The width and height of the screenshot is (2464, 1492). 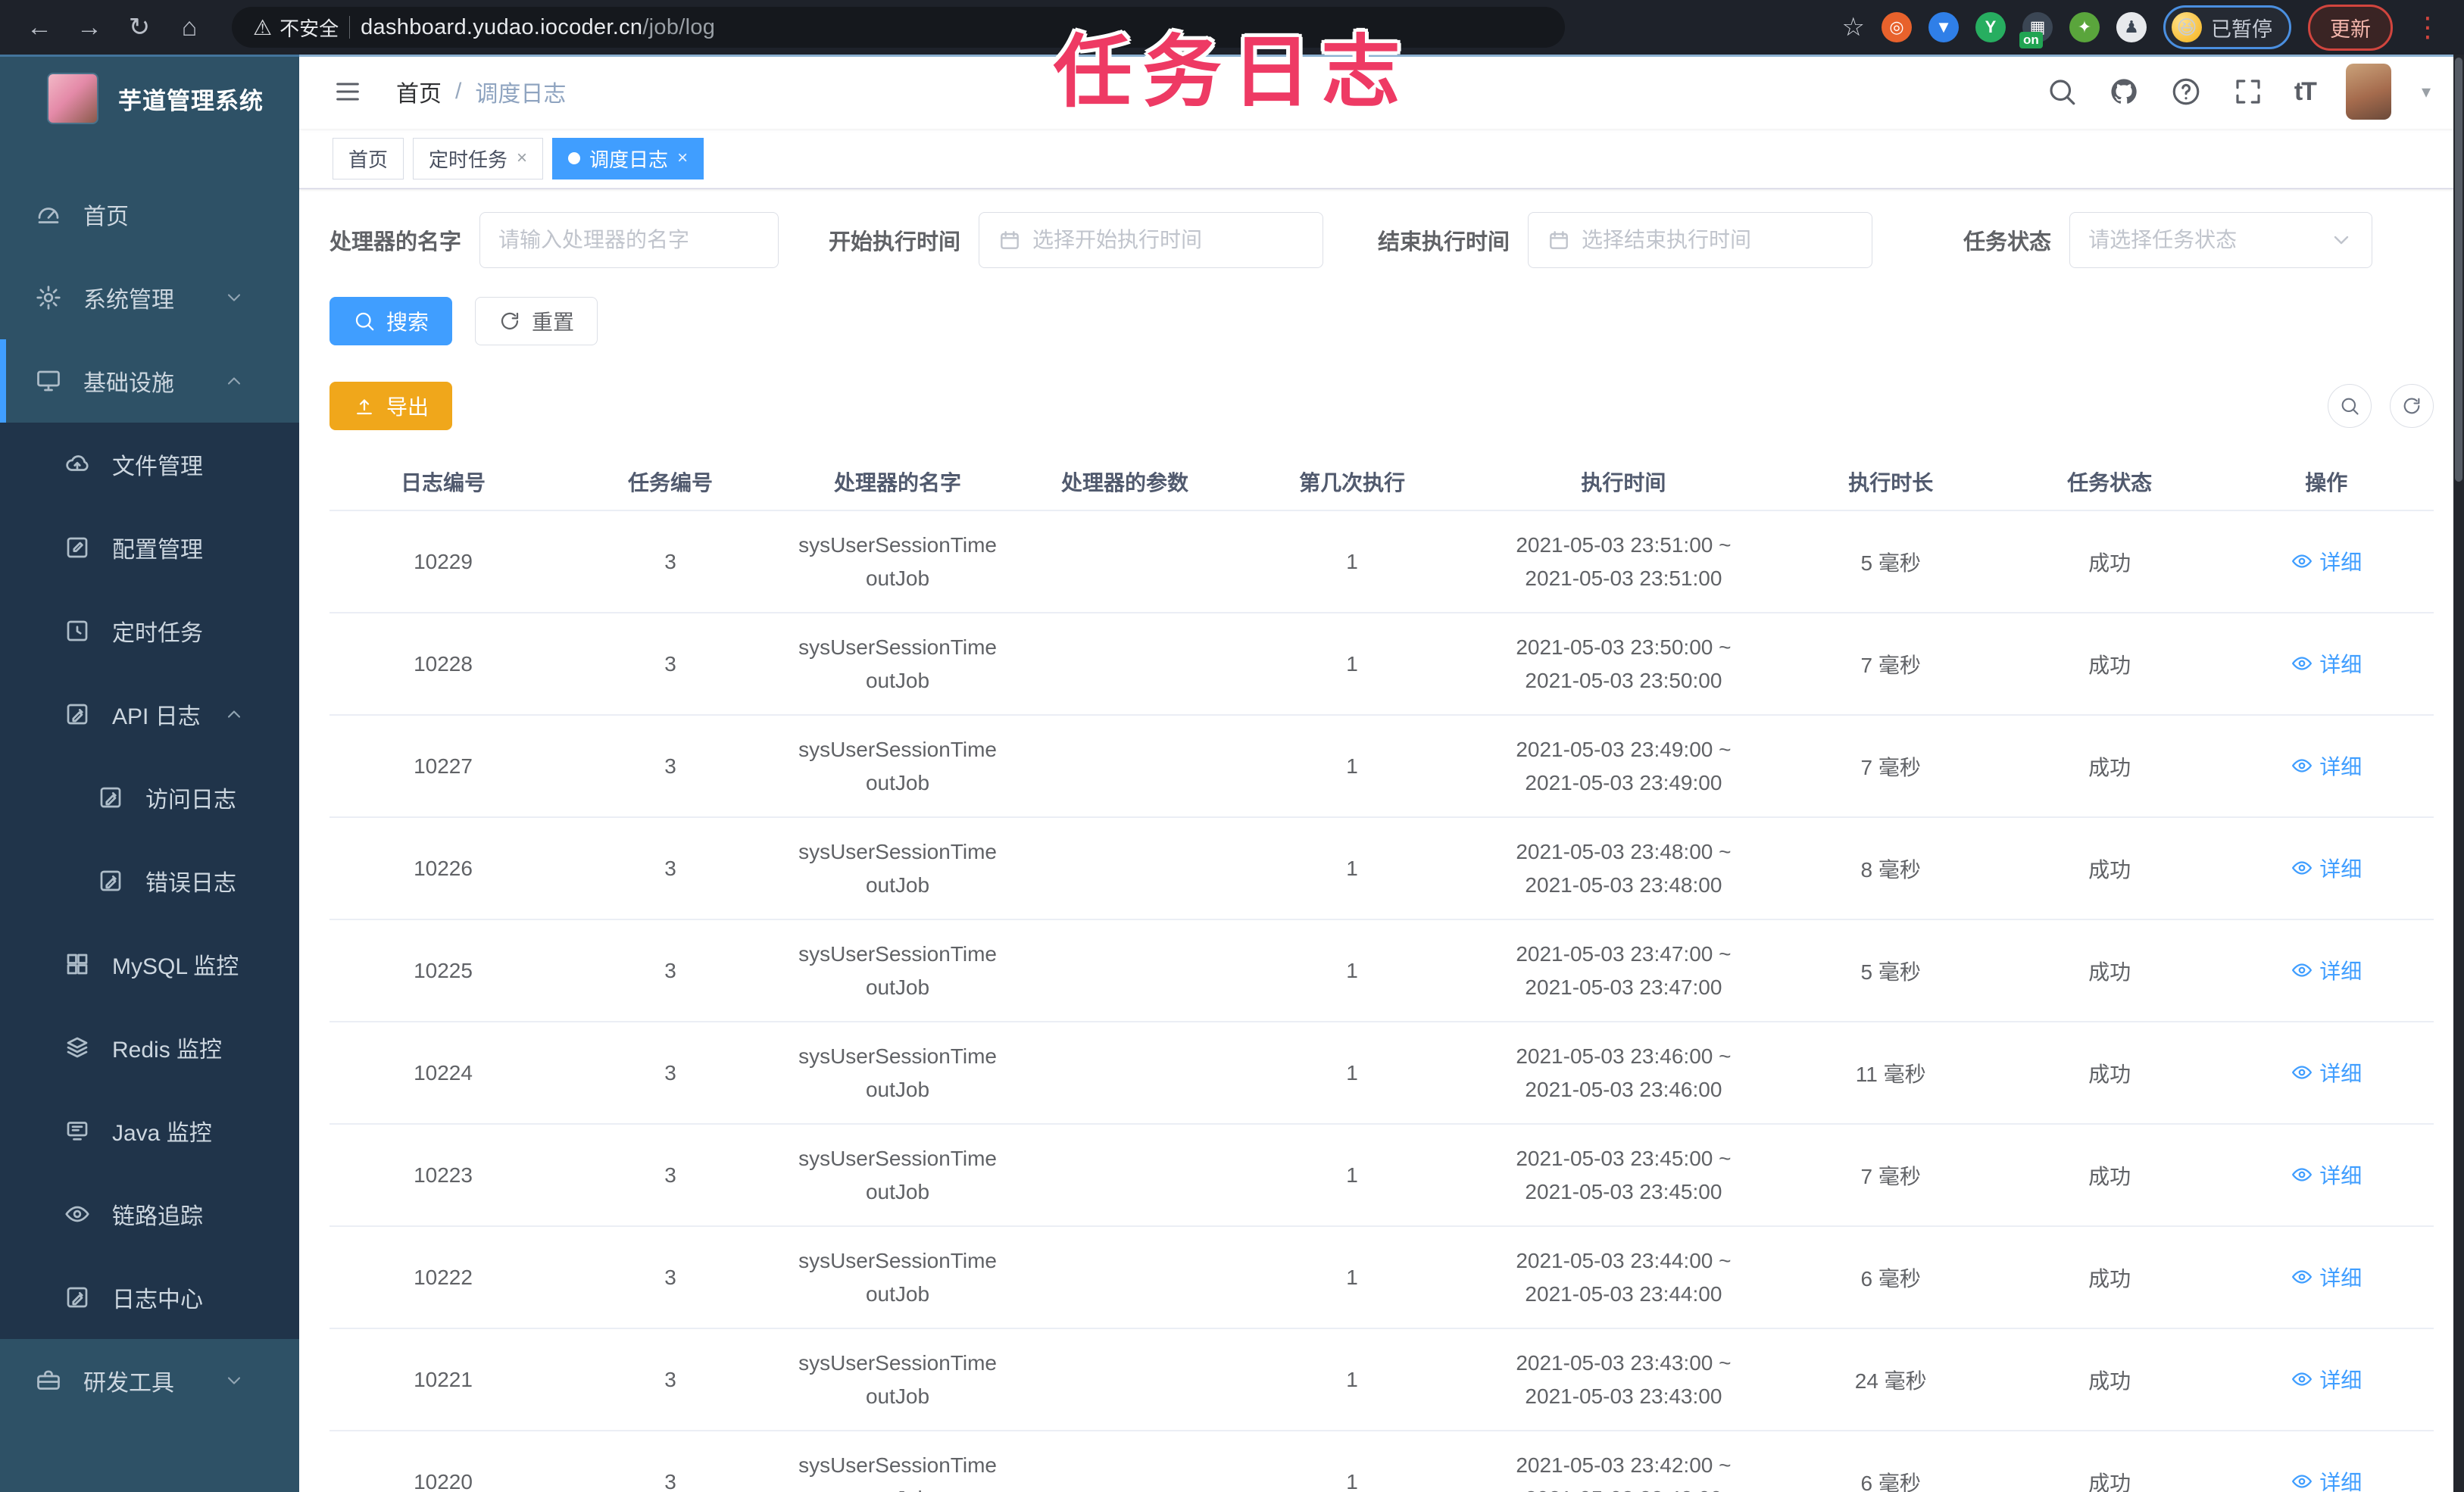 What do you see at coordinates (536, 321) in the screenshot?
I see `reset-button: 重置` at bounding box center [536, 321].